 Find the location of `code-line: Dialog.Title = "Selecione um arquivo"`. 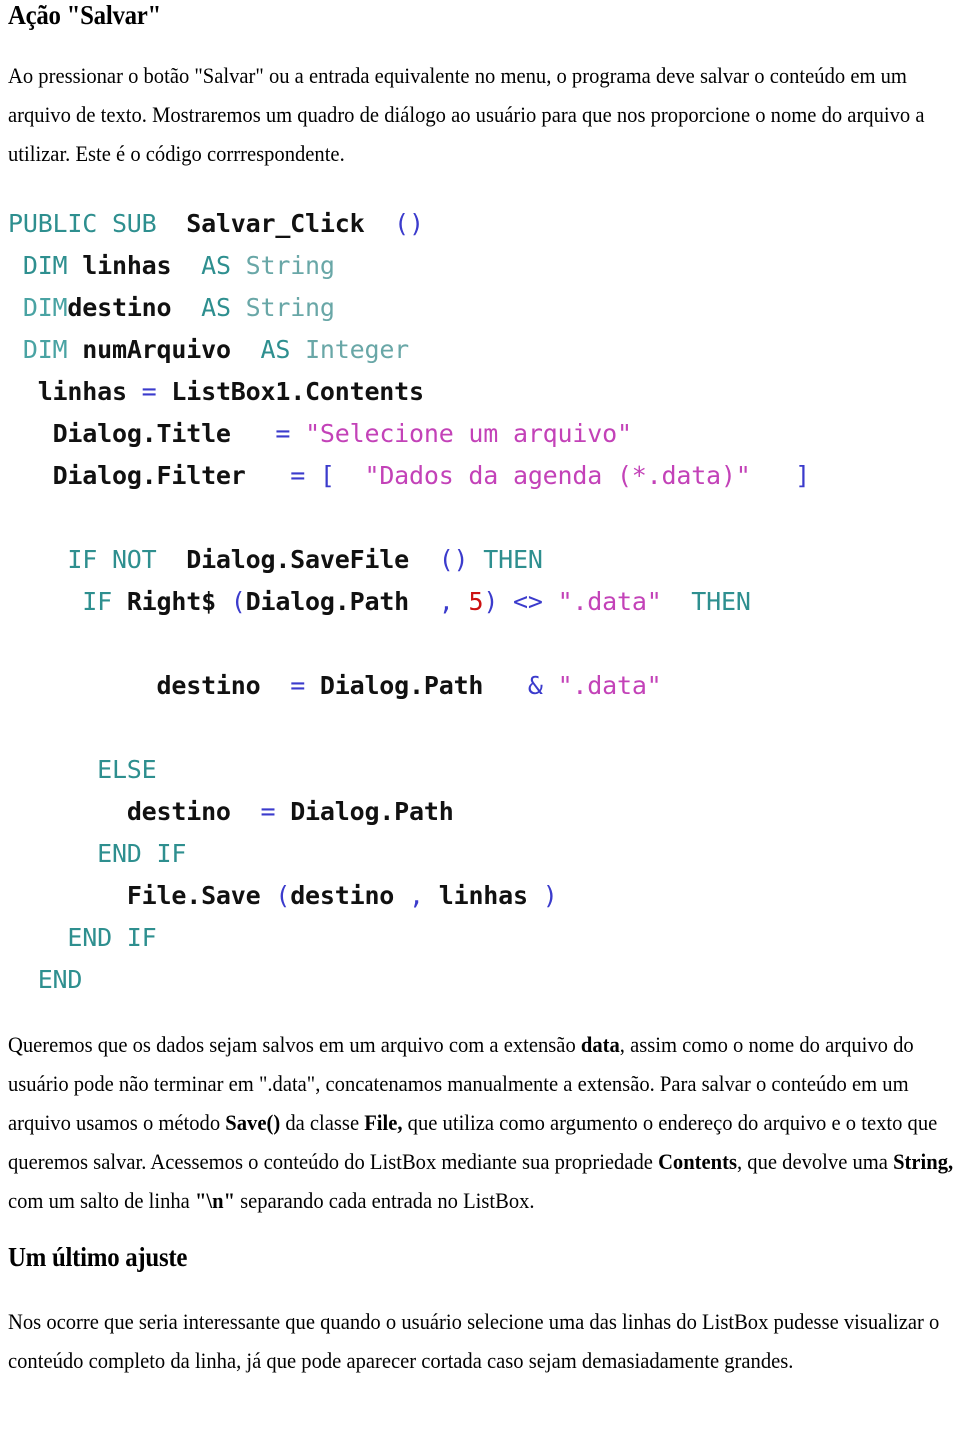

code-line: Dialog.Title = "Selecione um arquivo" is located at coordinates (480, 434).